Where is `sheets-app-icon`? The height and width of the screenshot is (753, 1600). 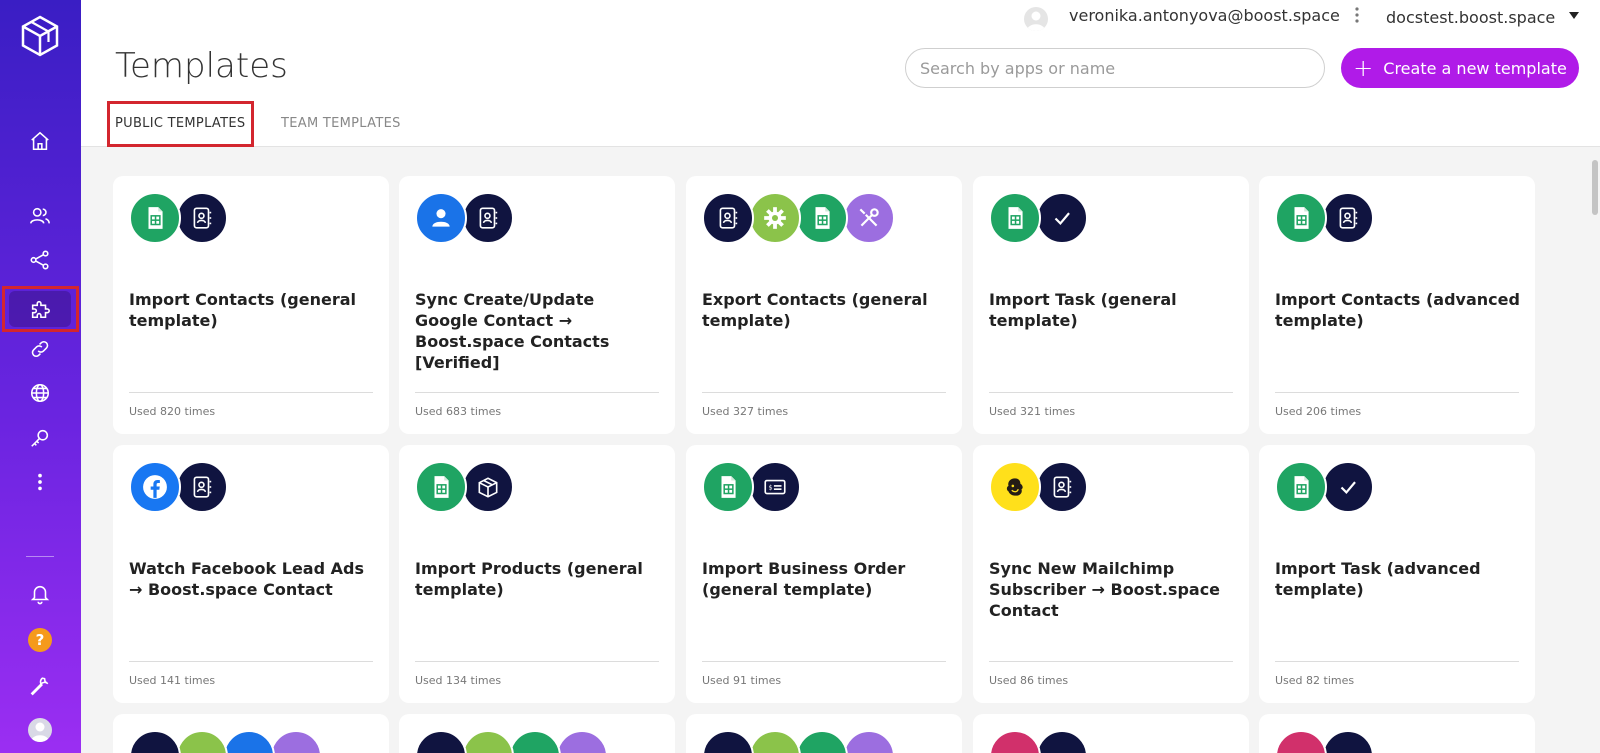 sheets-app-icon is located at coordinates (535, 741).